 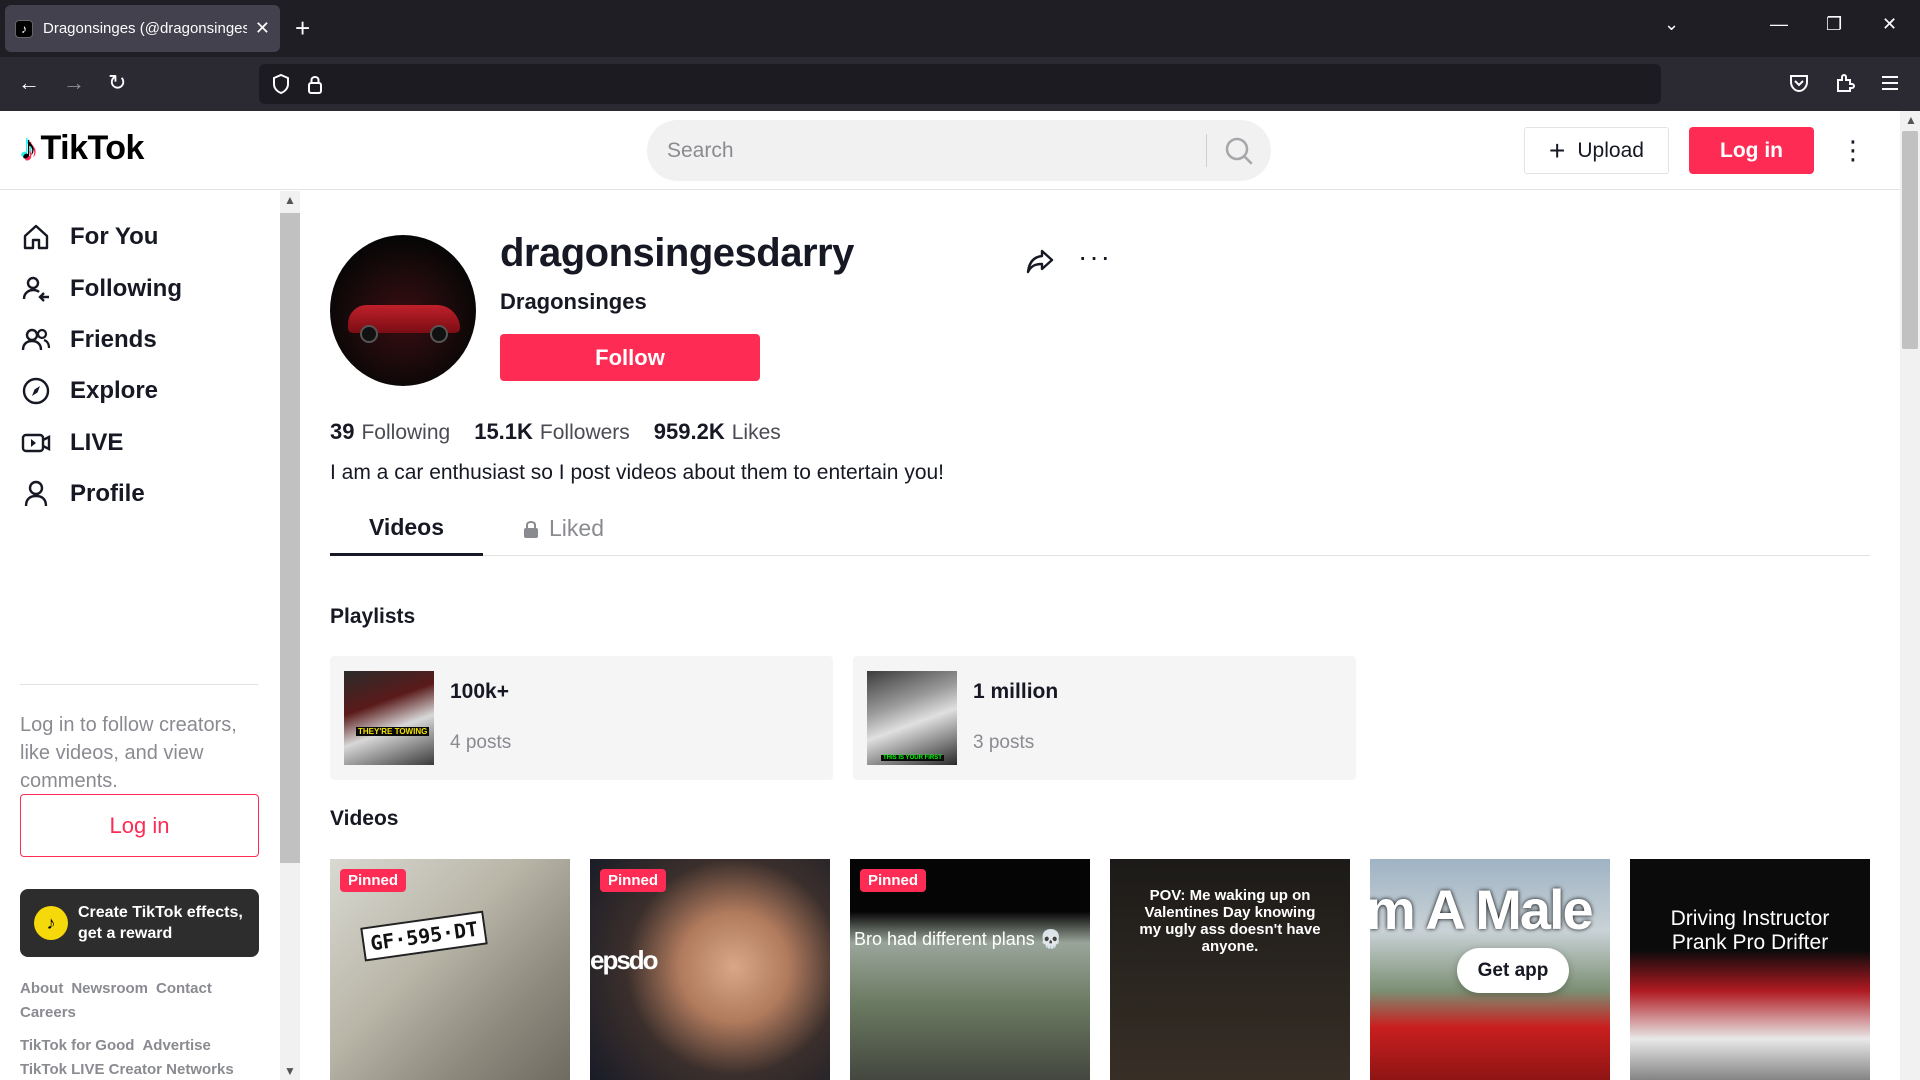 I want to click on sidebar-item-label: Following, so click(x=126, y=288).